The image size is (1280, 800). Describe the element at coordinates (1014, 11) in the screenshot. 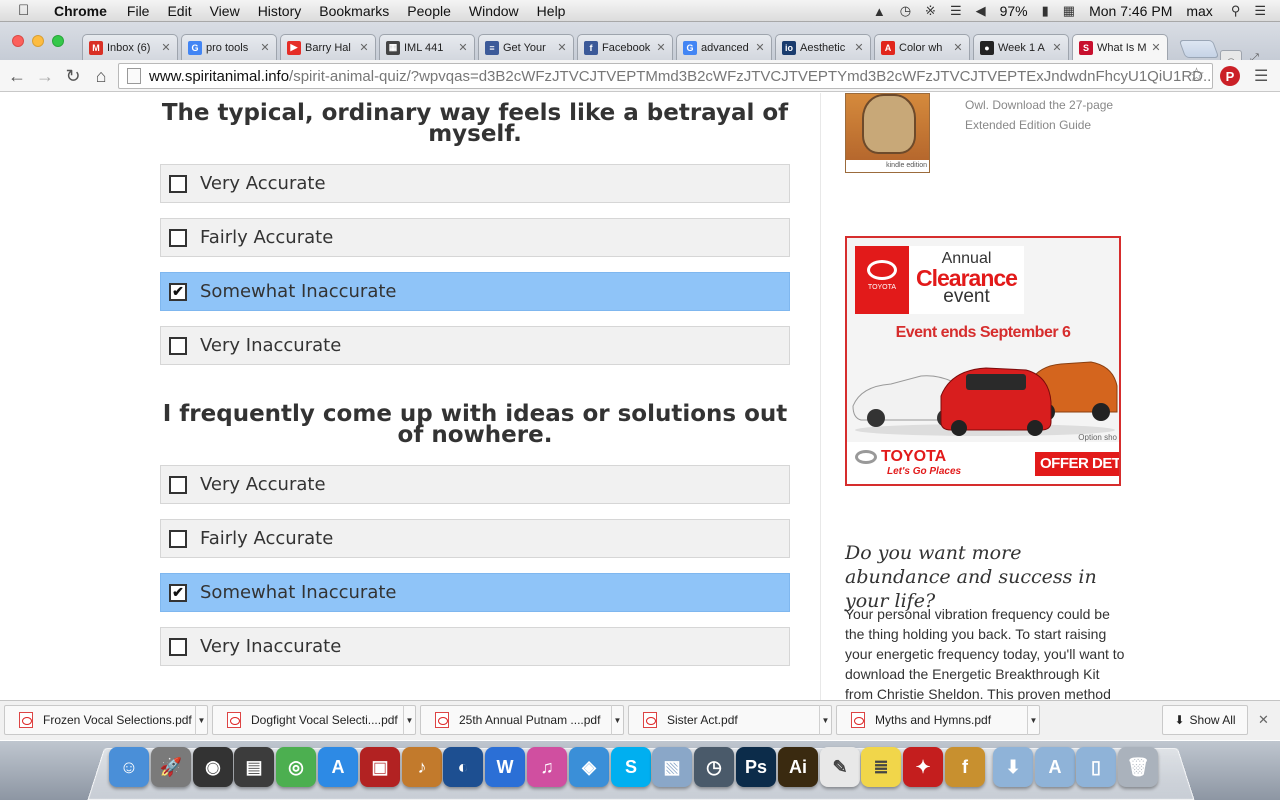

I see `battery-percent: 97%` at that location.